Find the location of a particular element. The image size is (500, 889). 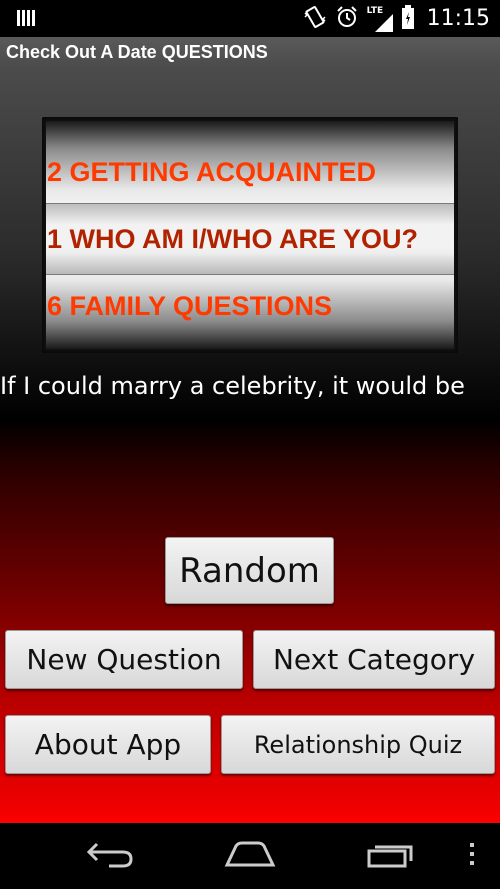

random-button: Random is located at coordinates (249, 570).